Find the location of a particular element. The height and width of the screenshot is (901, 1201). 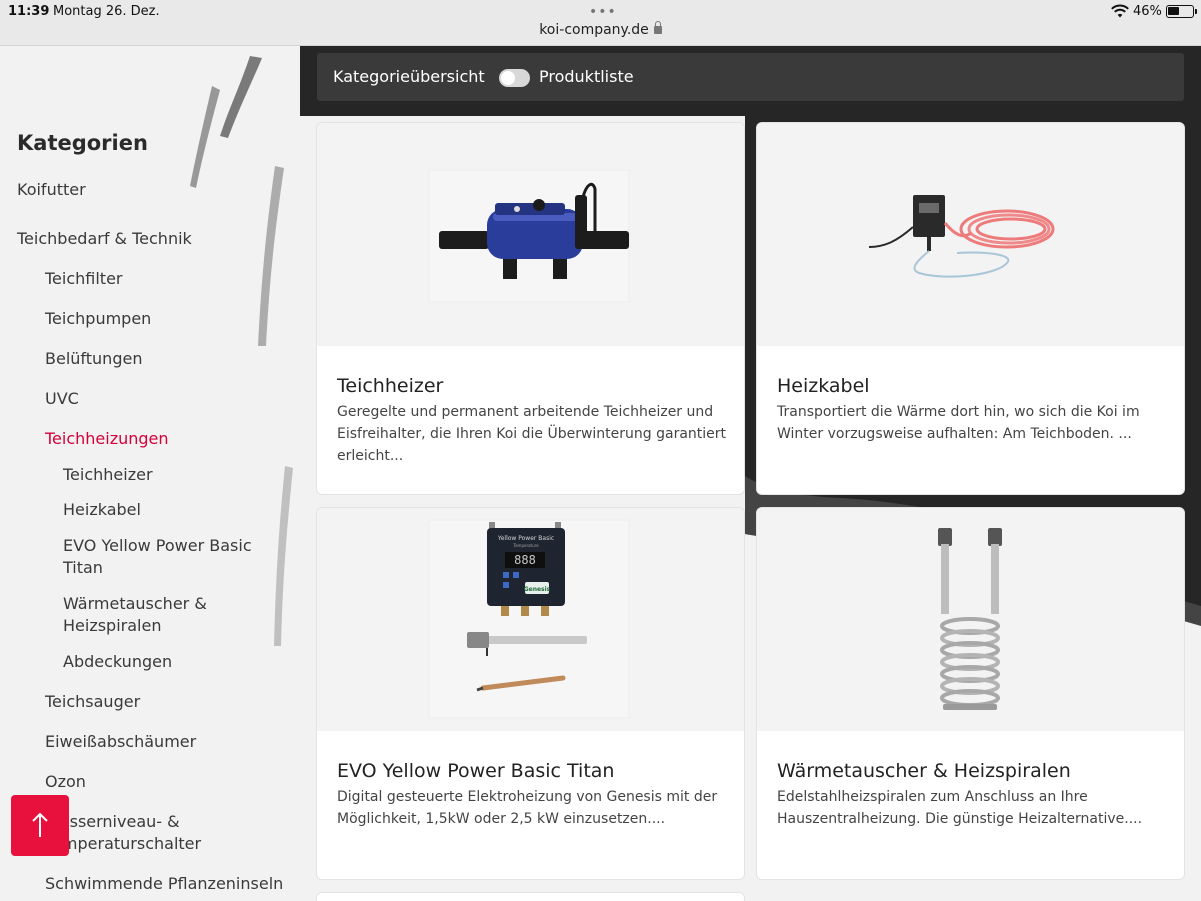

sidebar-item-koifutter: Koifutter is located at coordinates (137, 190).